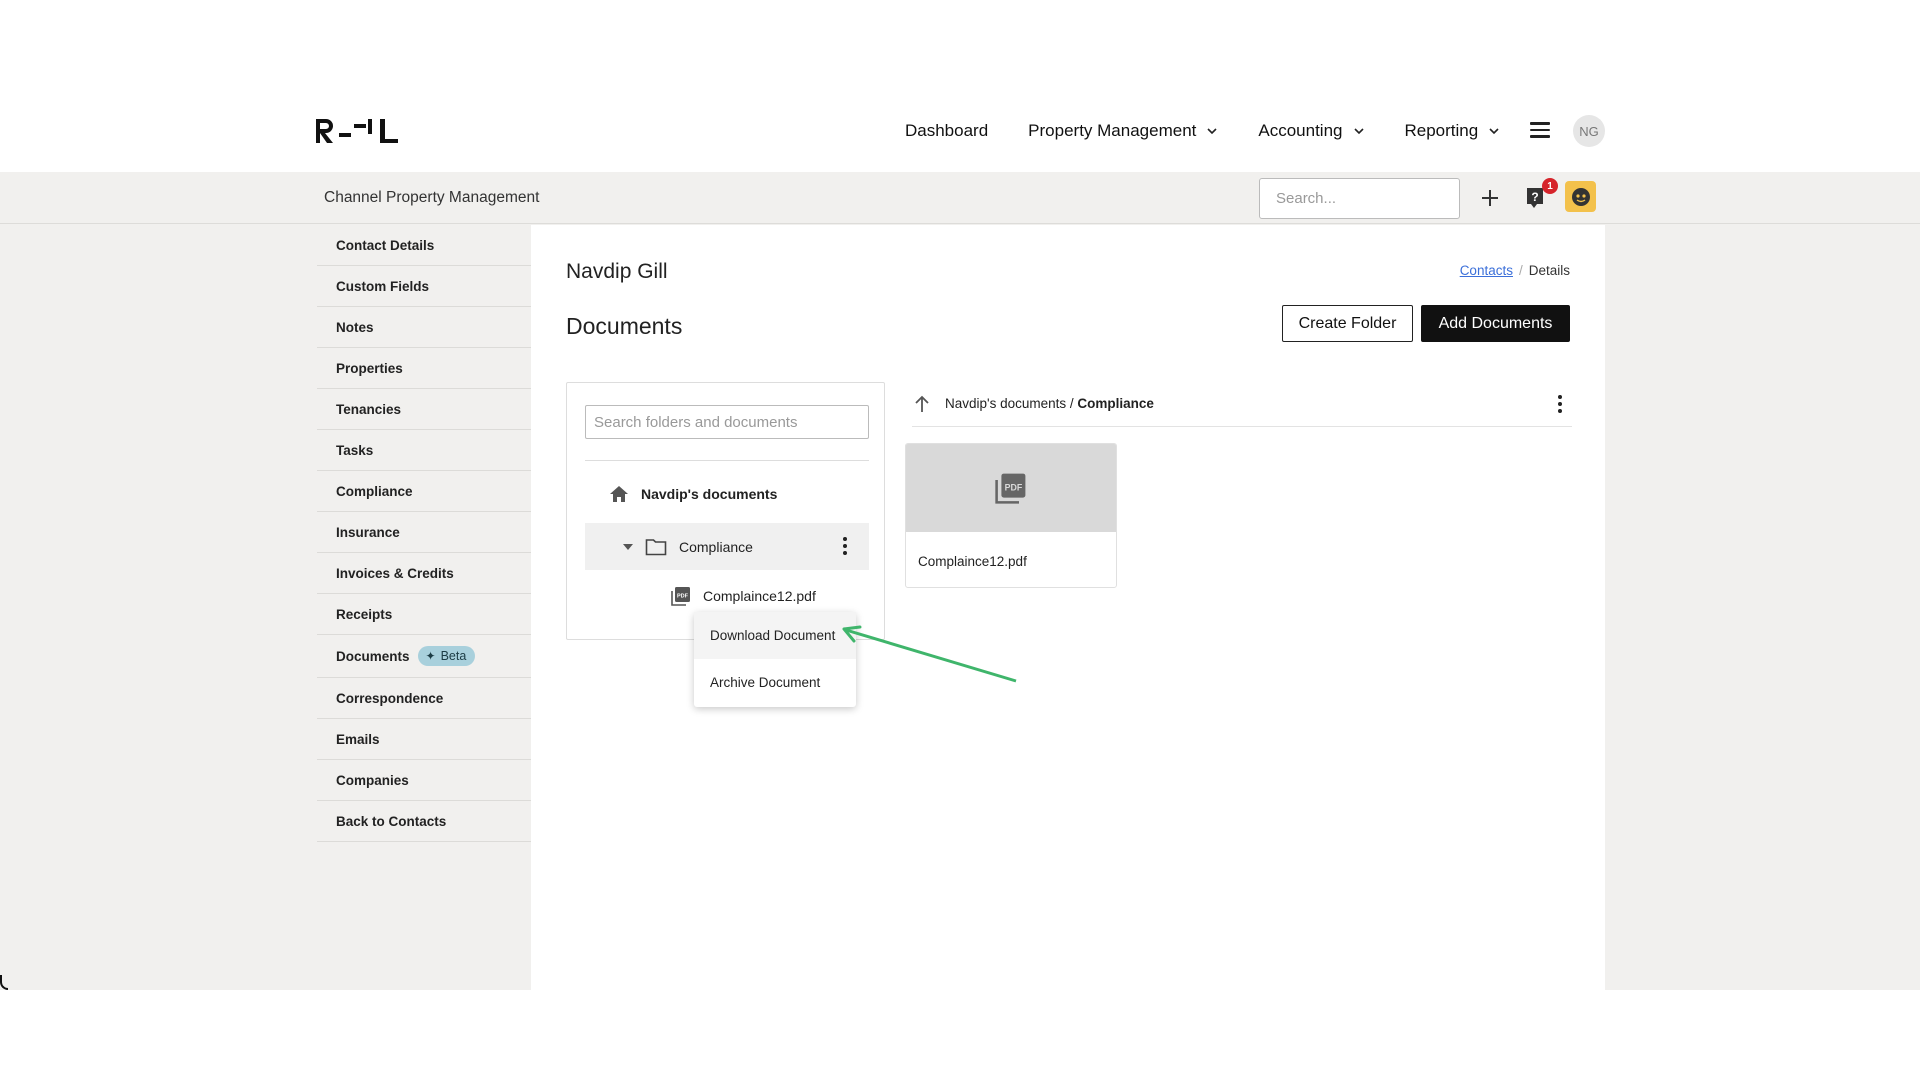  I want to click on assistant-button, so click(1580, 196).